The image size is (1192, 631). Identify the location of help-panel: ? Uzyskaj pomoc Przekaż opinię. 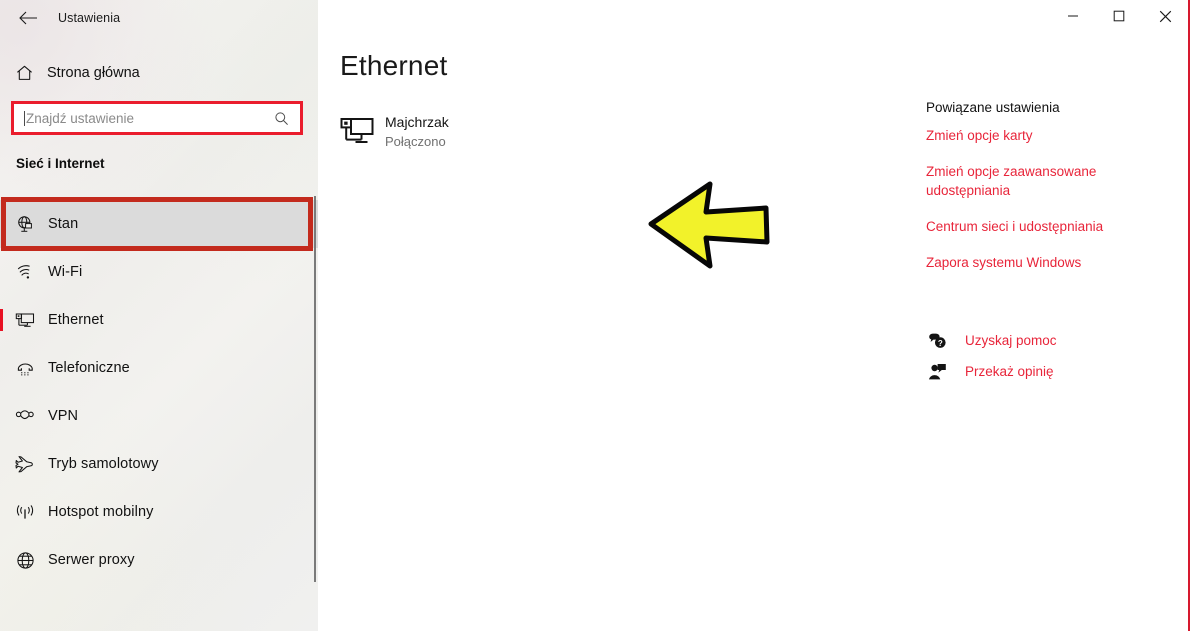
(1051, 359).